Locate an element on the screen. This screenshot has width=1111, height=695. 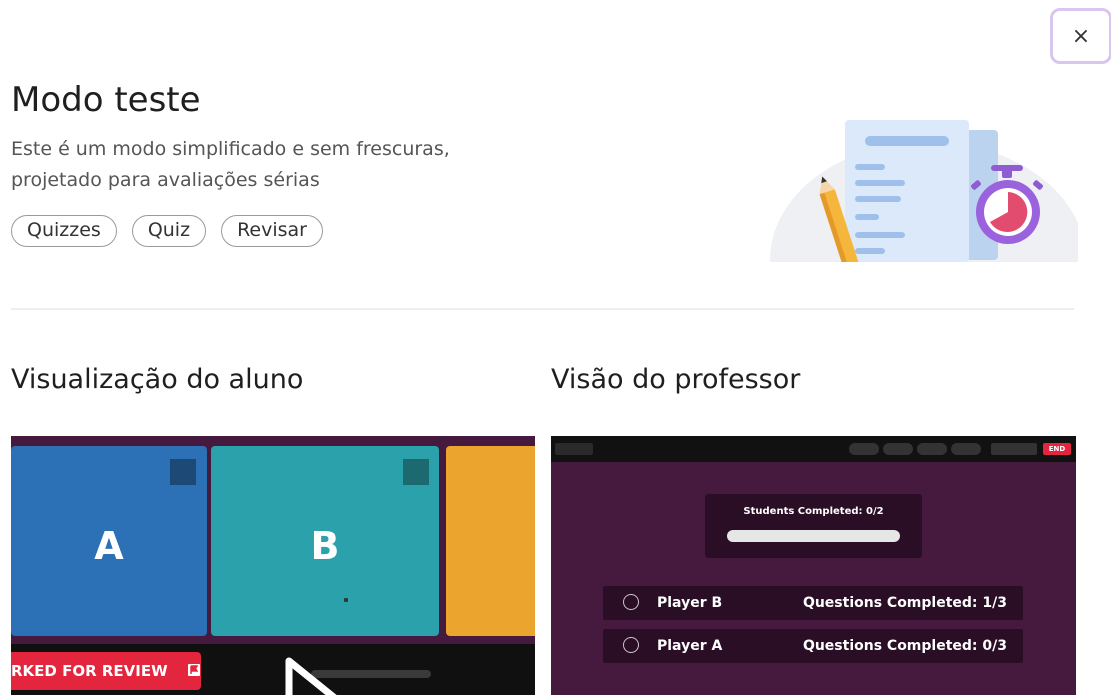
answer-option-c is located at coordinates (490, 541).